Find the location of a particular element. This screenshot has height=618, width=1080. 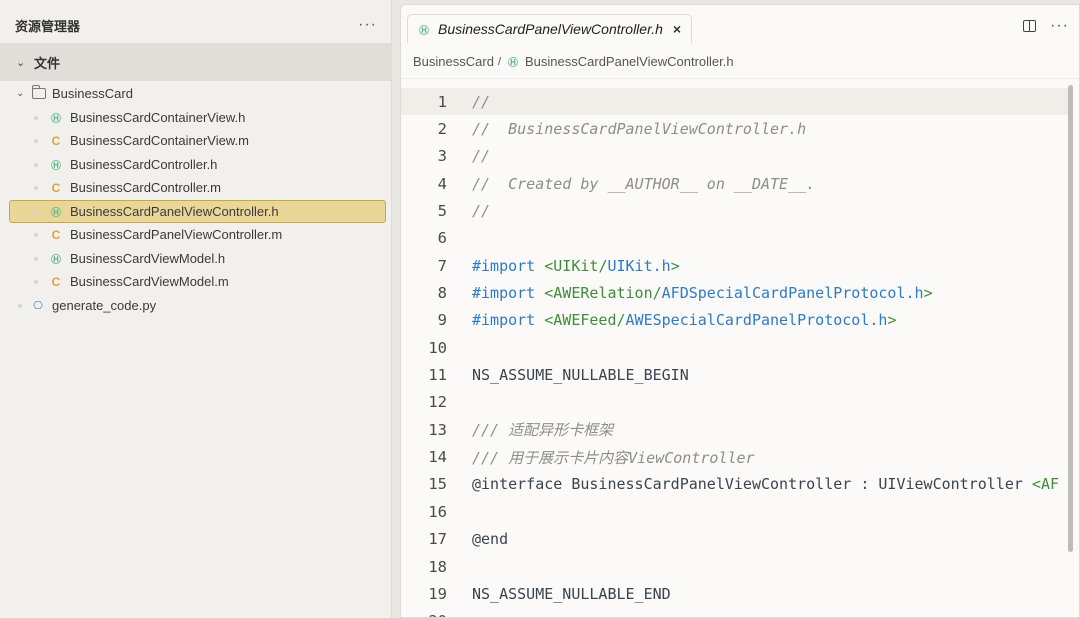

file-generate-code: ⎔ generate_code.py is located at coordinates (195, 306).